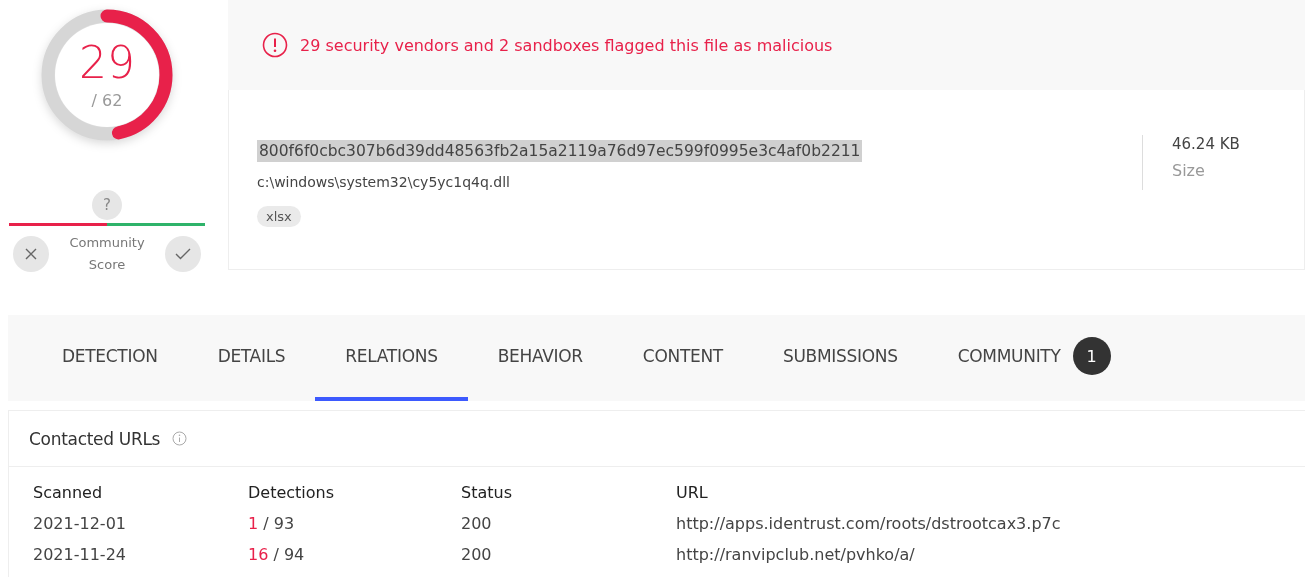 The width and height of the screenshot is (1305, 577). I want to click on section-title: Contacted URLs, so click(95, 438).